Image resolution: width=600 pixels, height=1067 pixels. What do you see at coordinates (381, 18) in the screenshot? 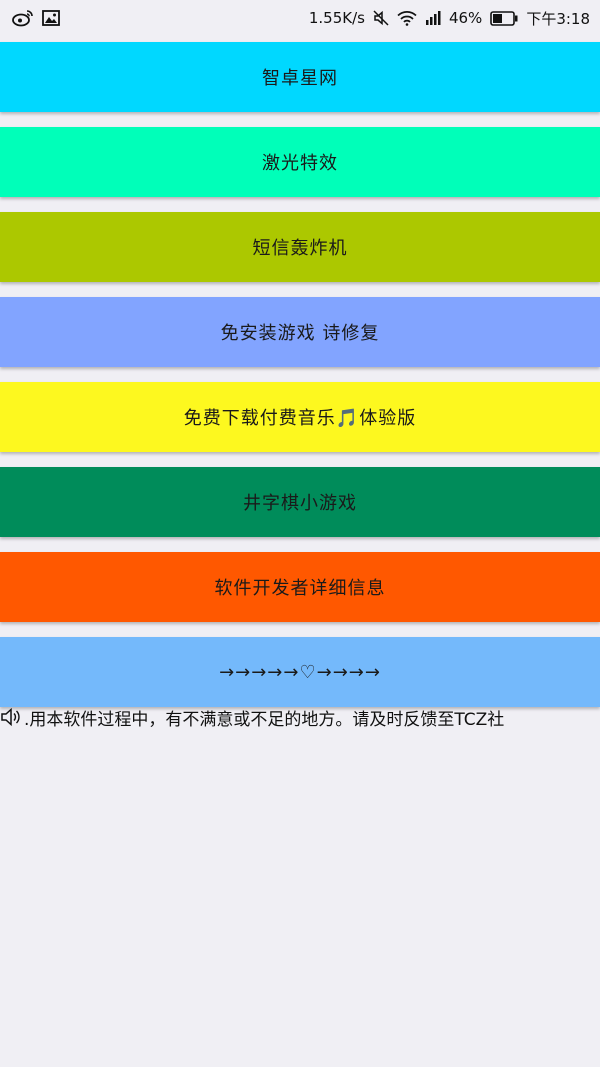
I see `mute-icon` at bounding box center [381, 18].